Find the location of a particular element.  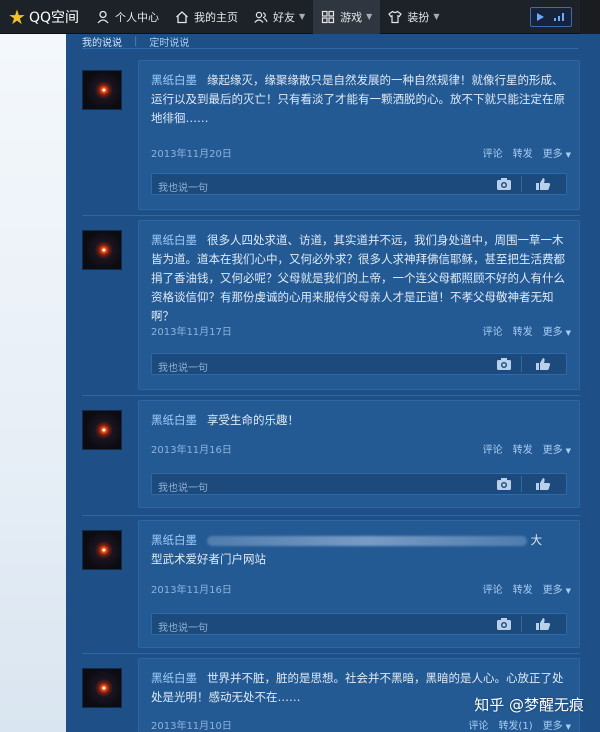

qzone-logo: ★ QQ空间 is located at coordinates (44, 17).